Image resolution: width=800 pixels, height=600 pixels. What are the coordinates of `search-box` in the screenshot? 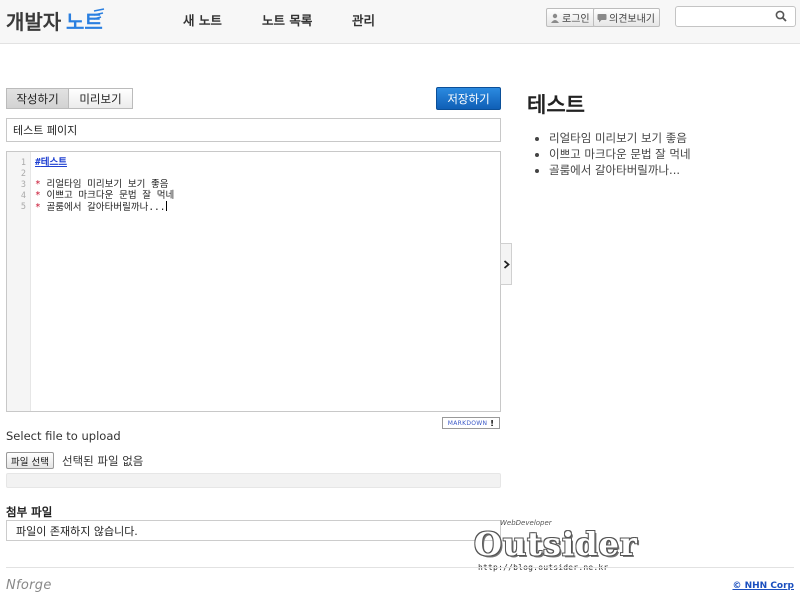 It's located at (735, 17).